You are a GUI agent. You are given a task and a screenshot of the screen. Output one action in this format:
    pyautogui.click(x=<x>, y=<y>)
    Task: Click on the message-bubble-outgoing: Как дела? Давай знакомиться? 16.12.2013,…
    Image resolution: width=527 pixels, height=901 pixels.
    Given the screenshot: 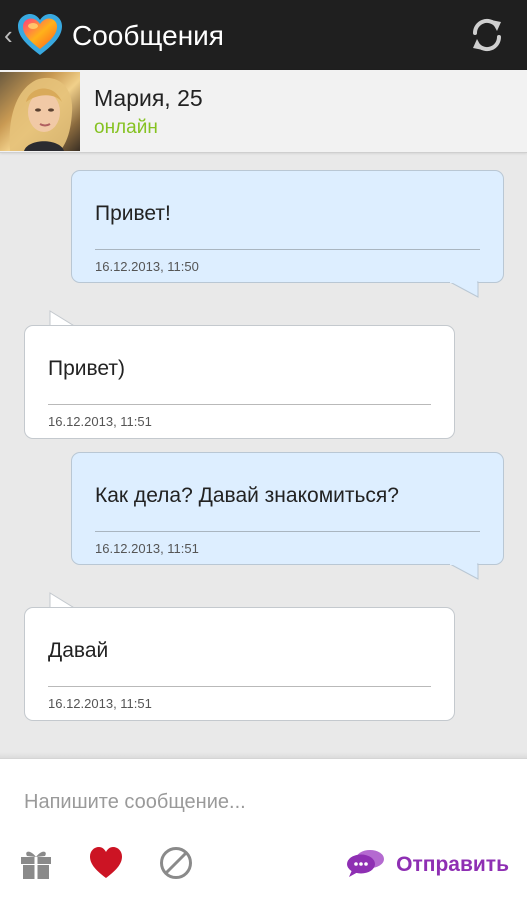 What is the action you would take?
    pyautogui.click(x=287, y=508)
    